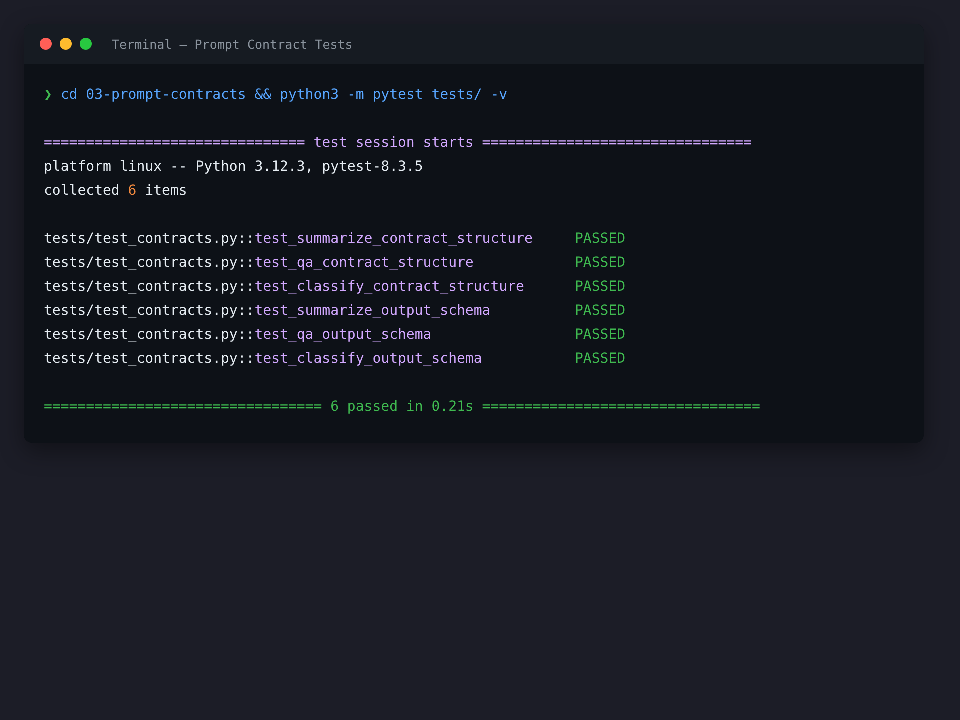 The height and width of the screenshot is (720, 960). Describe the element at coordinates (399, 143) in the screenshot. I see `session-header: =============================== test session starts ================================` at that location.